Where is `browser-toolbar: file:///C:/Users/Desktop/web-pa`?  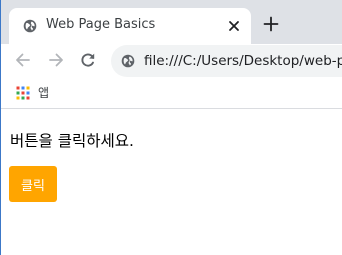
browser-toolbar: file:///C:/Users/Desktop/web-pa is located at coordinates (171, 60).